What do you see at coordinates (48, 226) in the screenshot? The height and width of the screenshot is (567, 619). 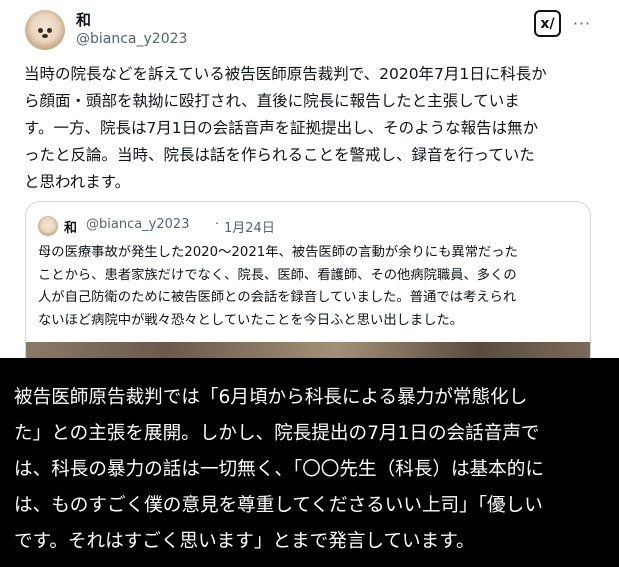 I see `quoted-author-avatar` at bounding box center [48, 226].